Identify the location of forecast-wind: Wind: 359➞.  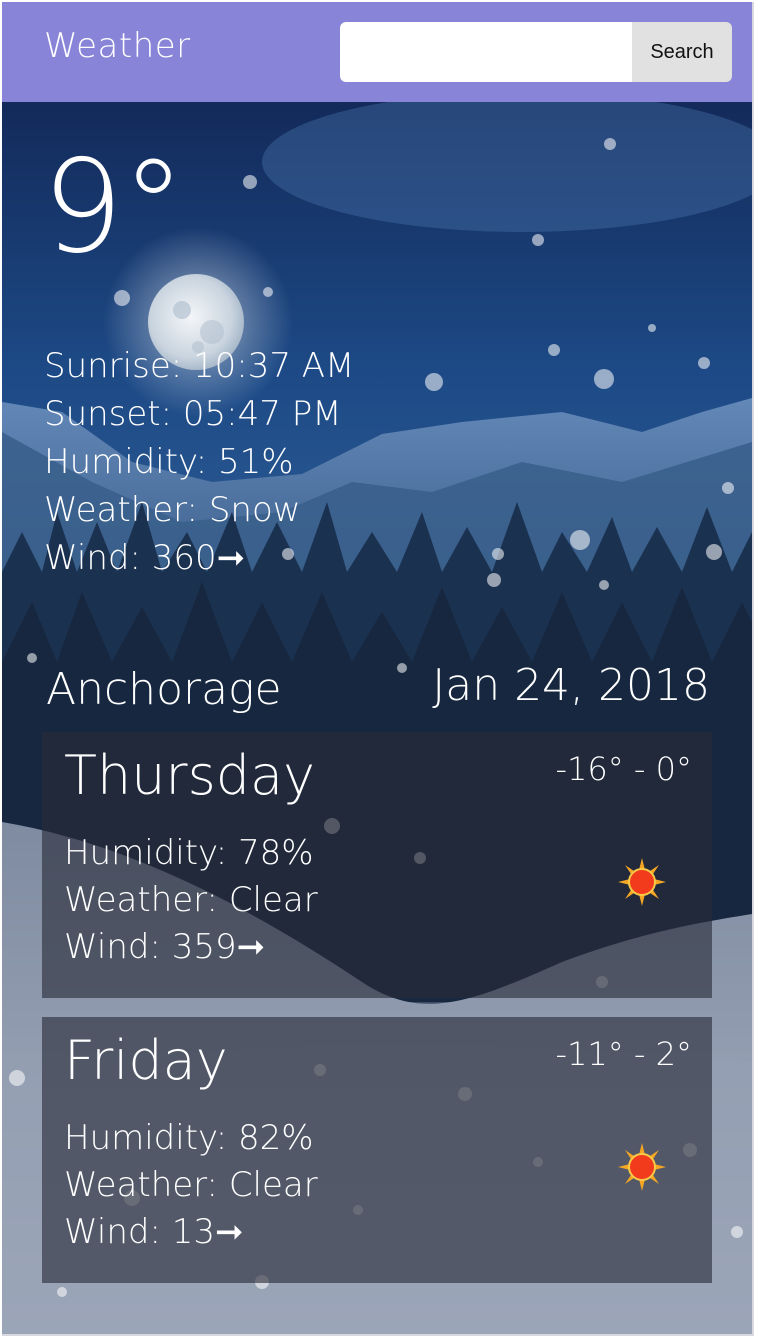
(165, 947).